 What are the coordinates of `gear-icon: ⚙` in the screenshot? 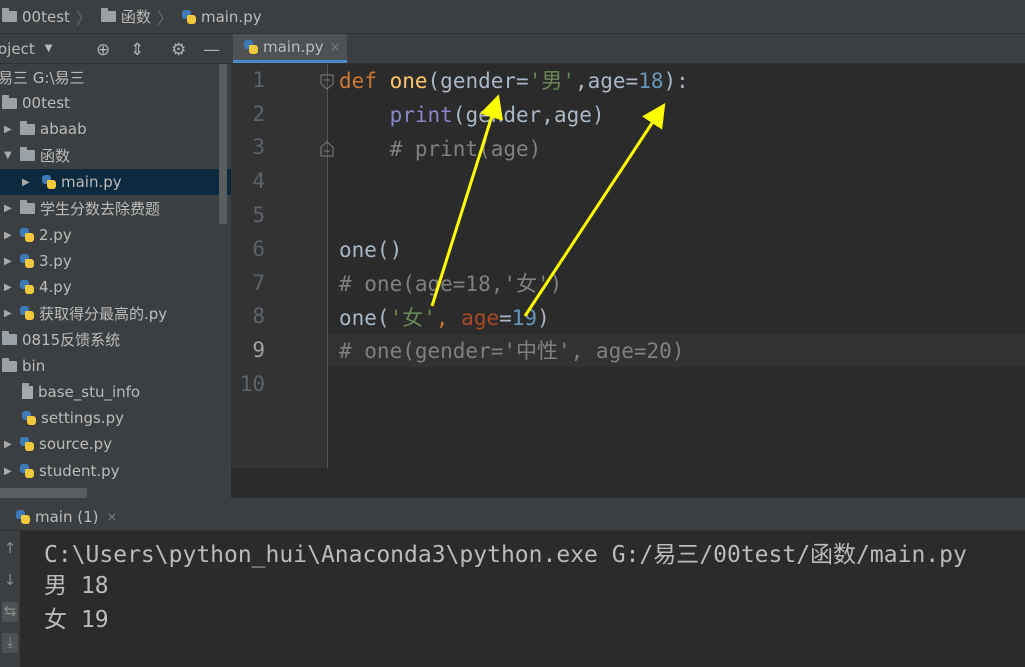 It's located at (178, 50).